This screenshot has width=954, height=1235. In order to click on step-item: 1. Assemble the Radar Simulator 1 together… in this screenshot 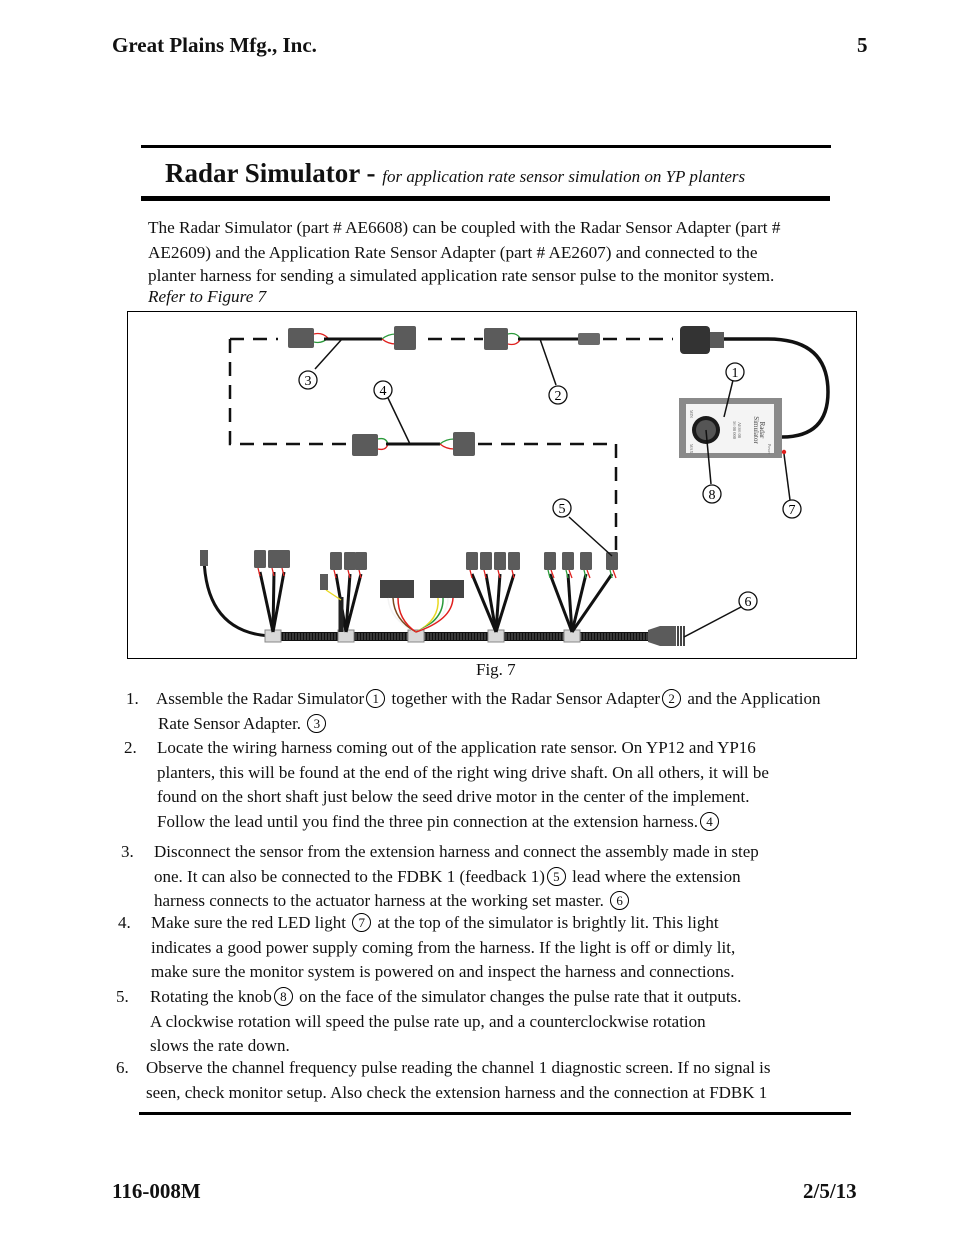, I will do `click(473, 711)`.